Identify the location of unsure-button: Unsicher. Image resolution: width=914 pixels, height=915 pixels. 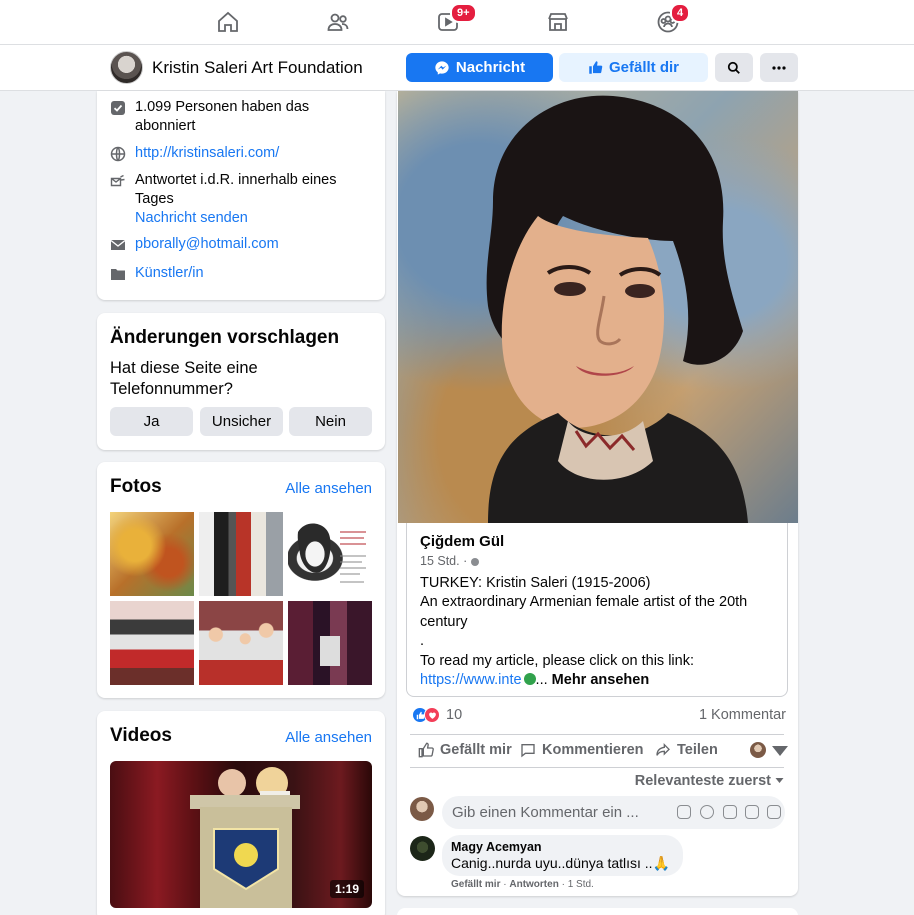
(241, 421).